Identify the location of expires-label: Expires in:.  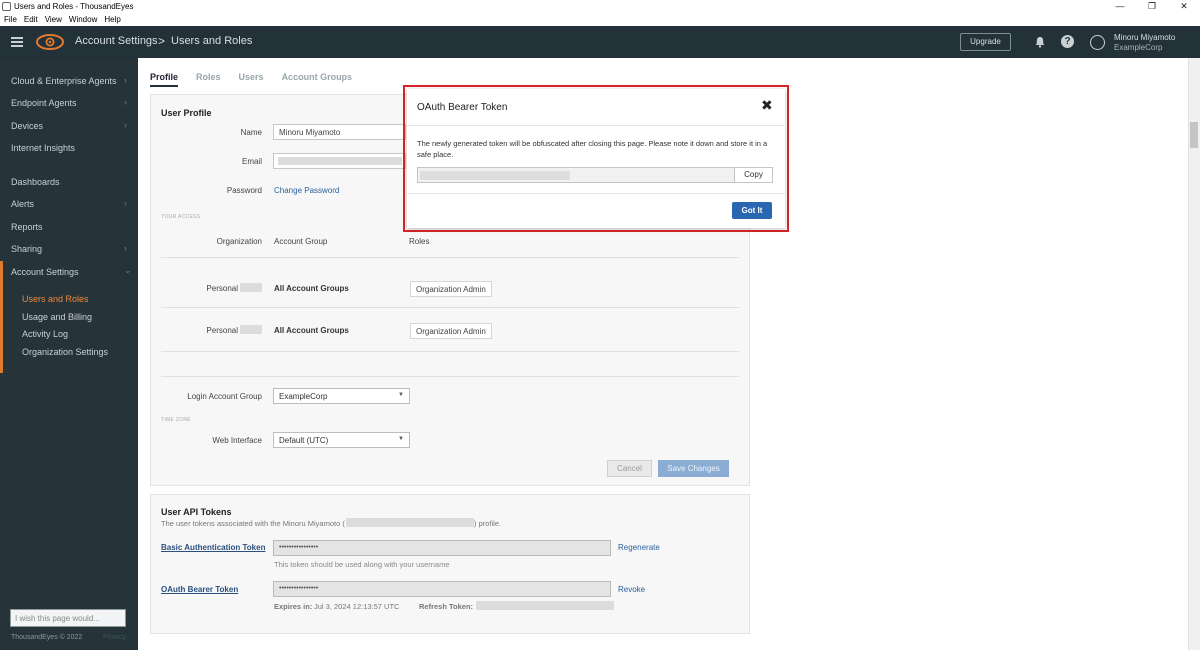
(293, 606).